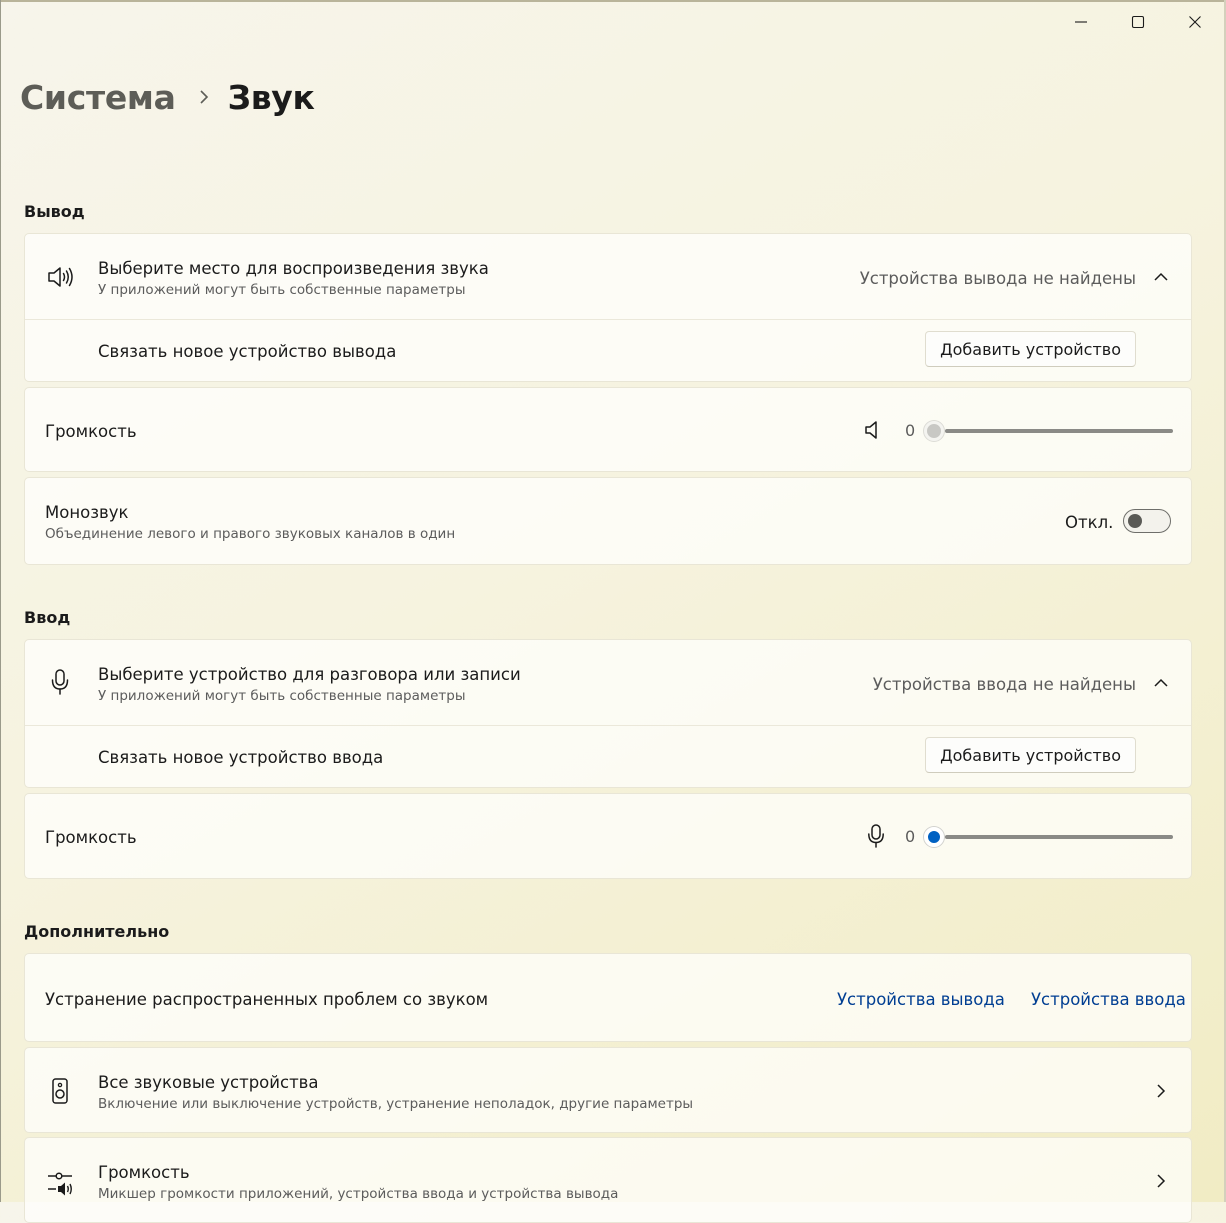  Describe the element at coordinates (1108, 999) in the screenshot. I see `troubleshoot-input-link: Устройства ввода` at that location.